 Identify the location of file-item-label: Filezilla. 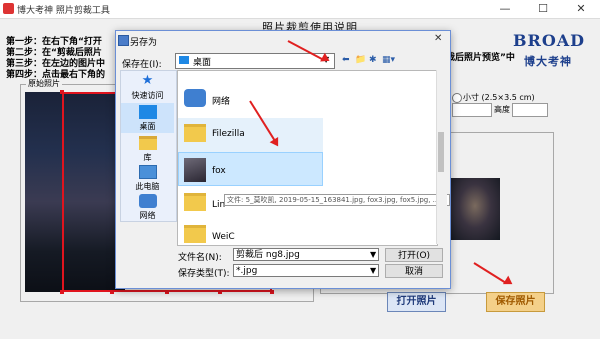
(228, 134).